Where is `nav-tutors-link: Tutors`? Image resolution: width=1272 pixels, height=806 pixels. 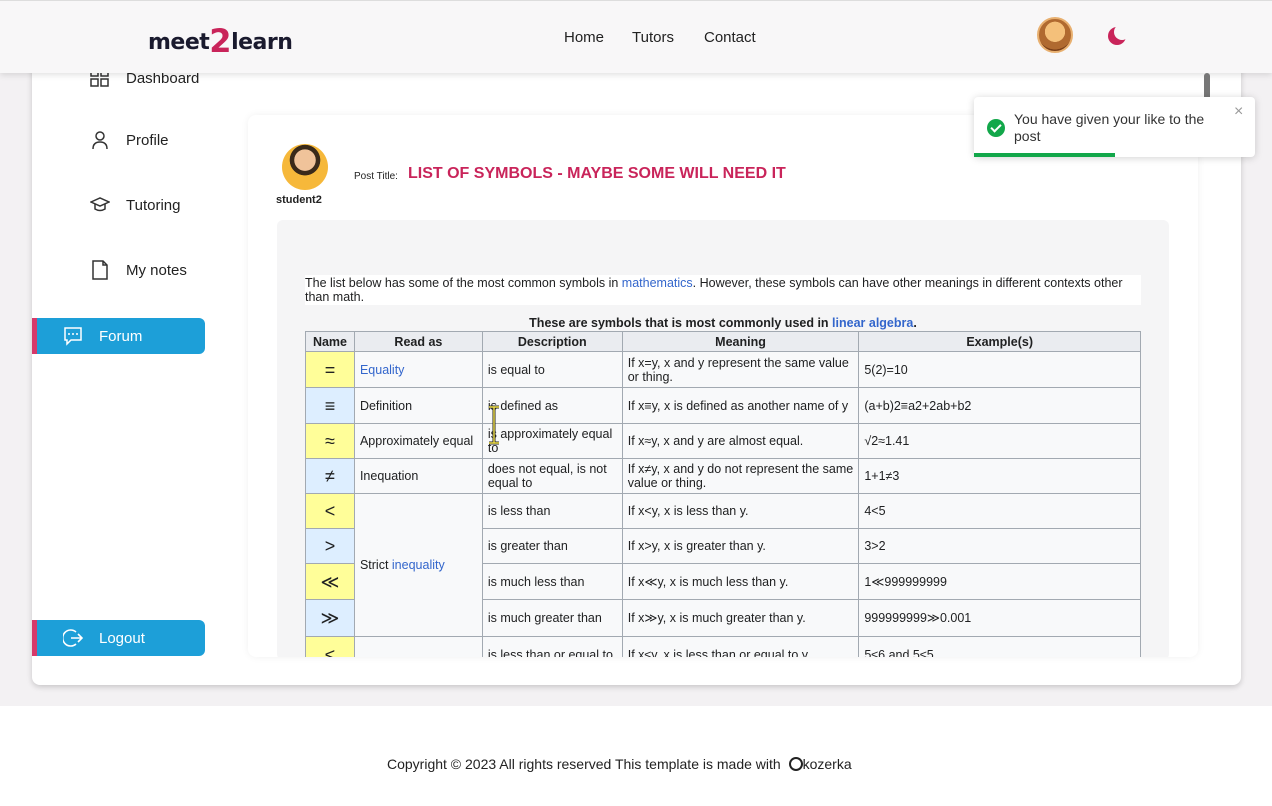
nav-tutors-link: Tutors is located at coordinates (653, 37).